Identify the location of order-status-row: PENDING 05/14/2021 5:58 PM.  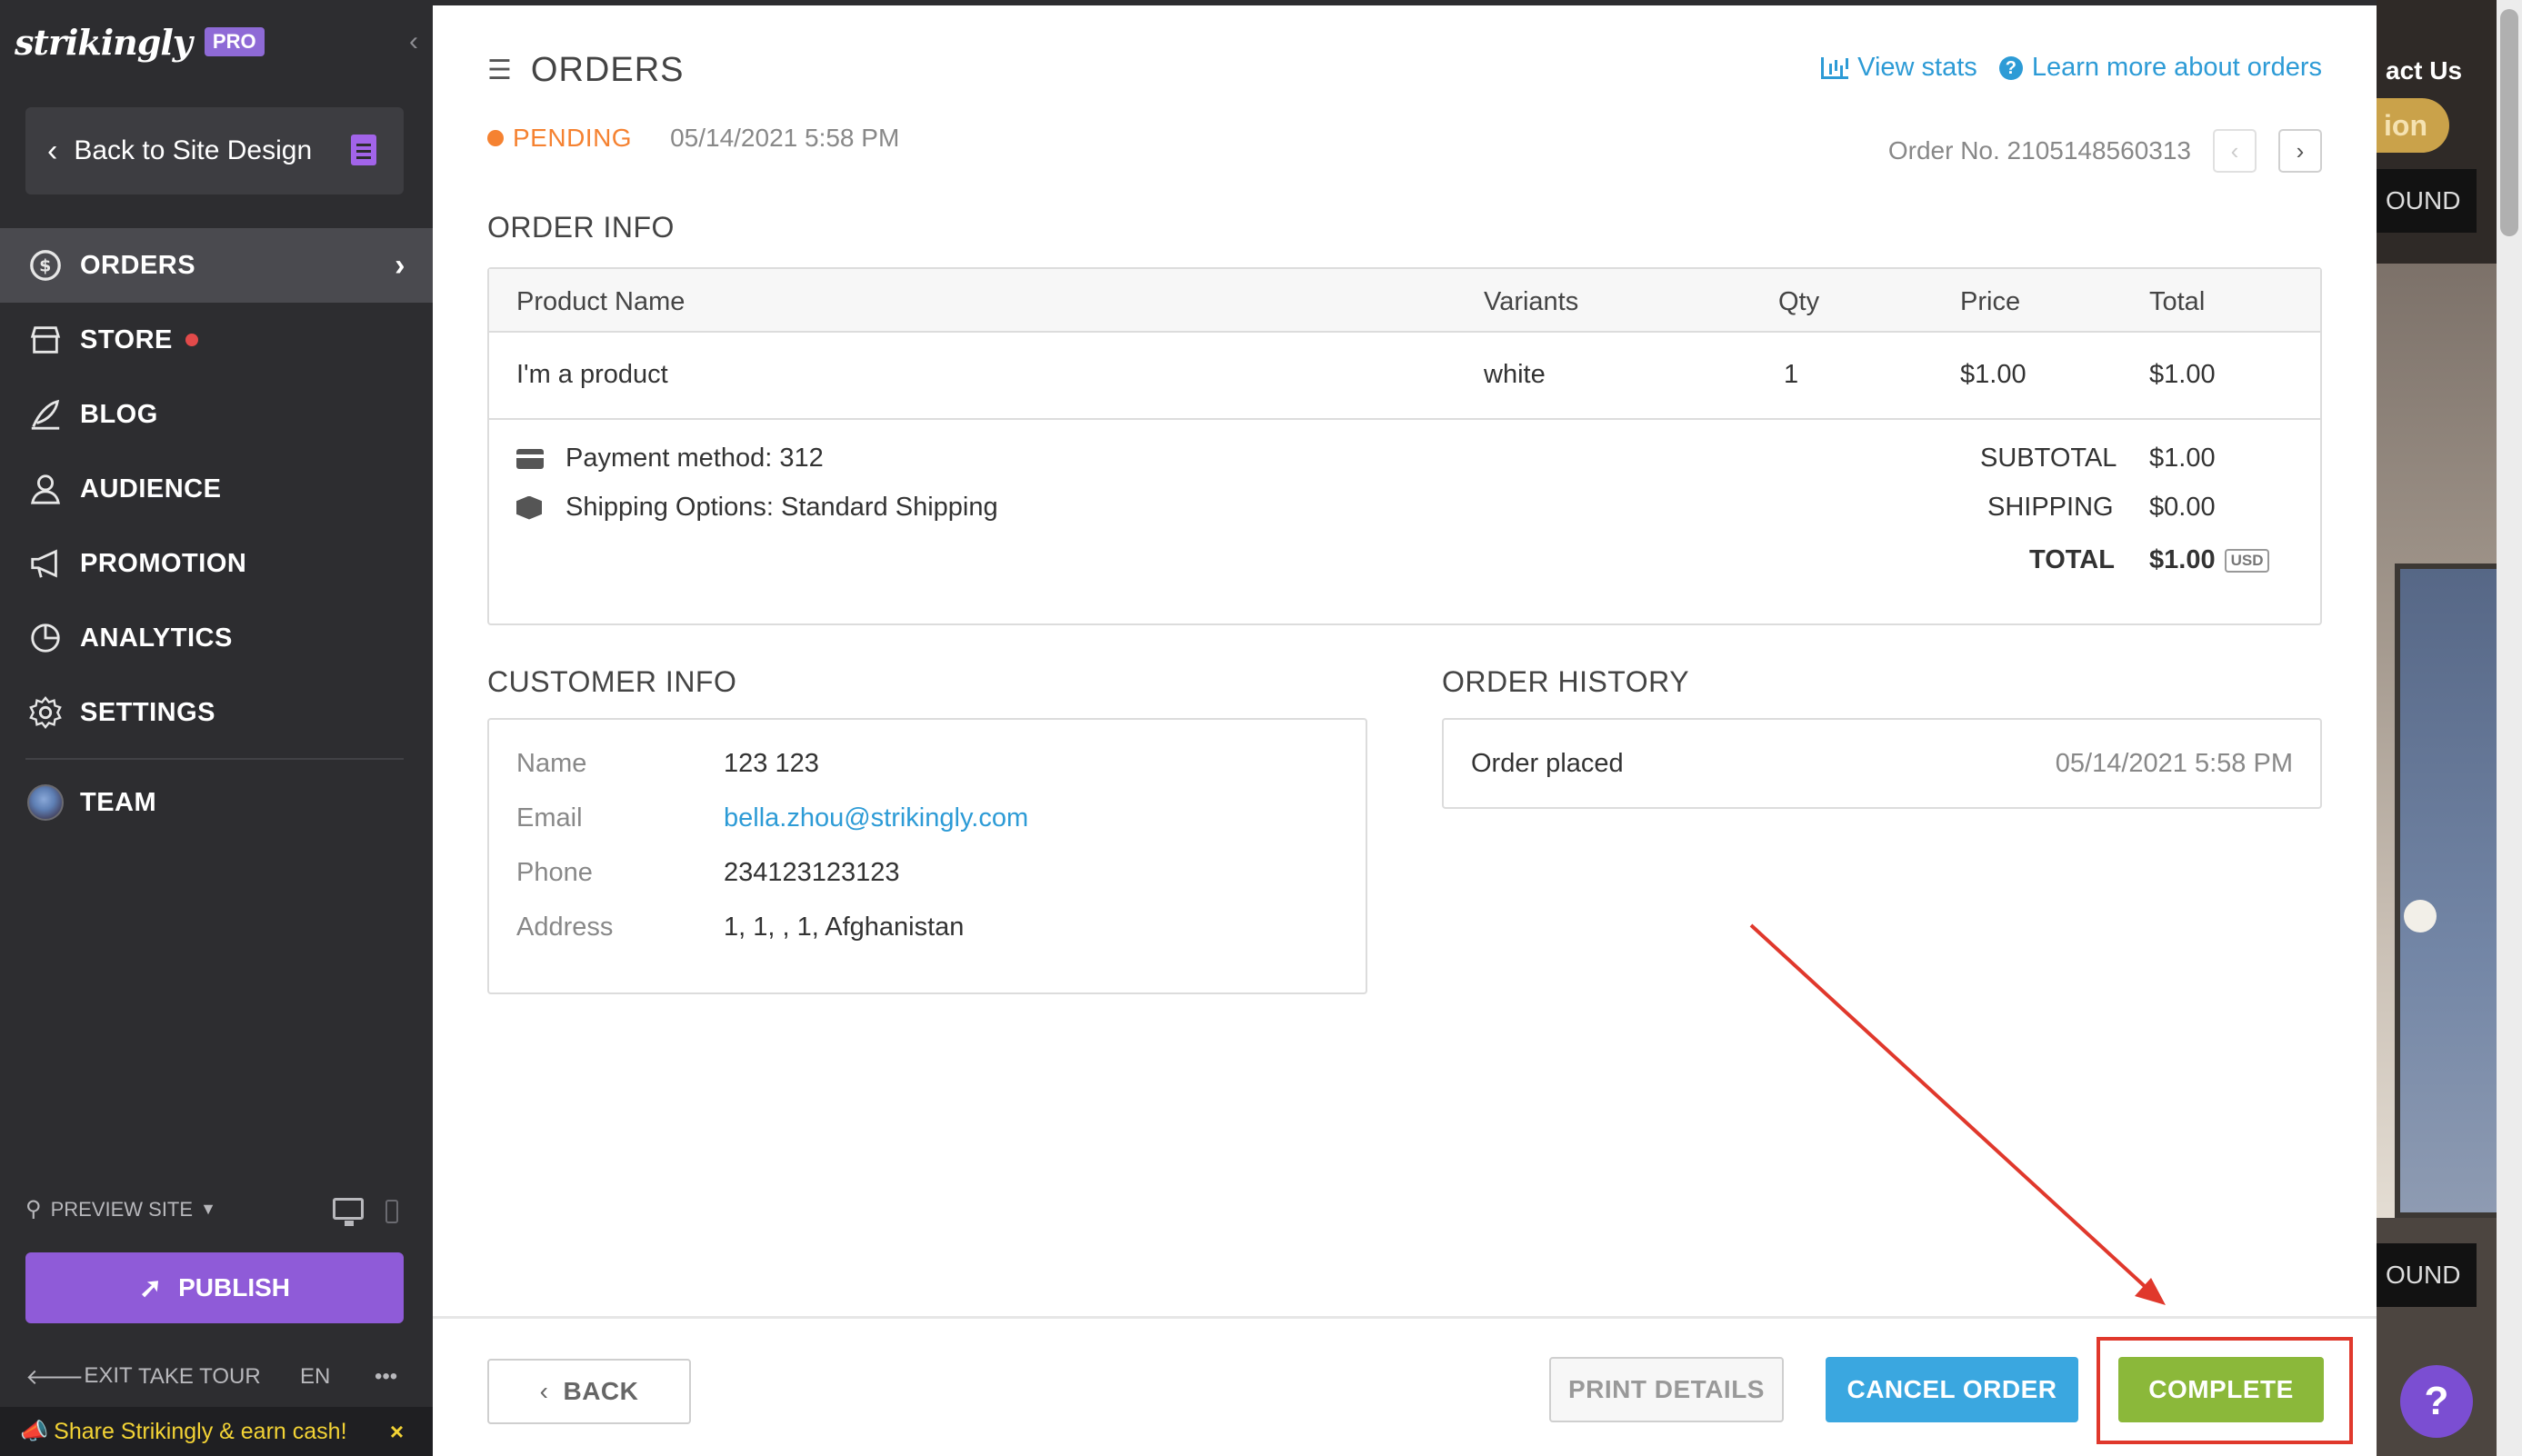
(693, 138).